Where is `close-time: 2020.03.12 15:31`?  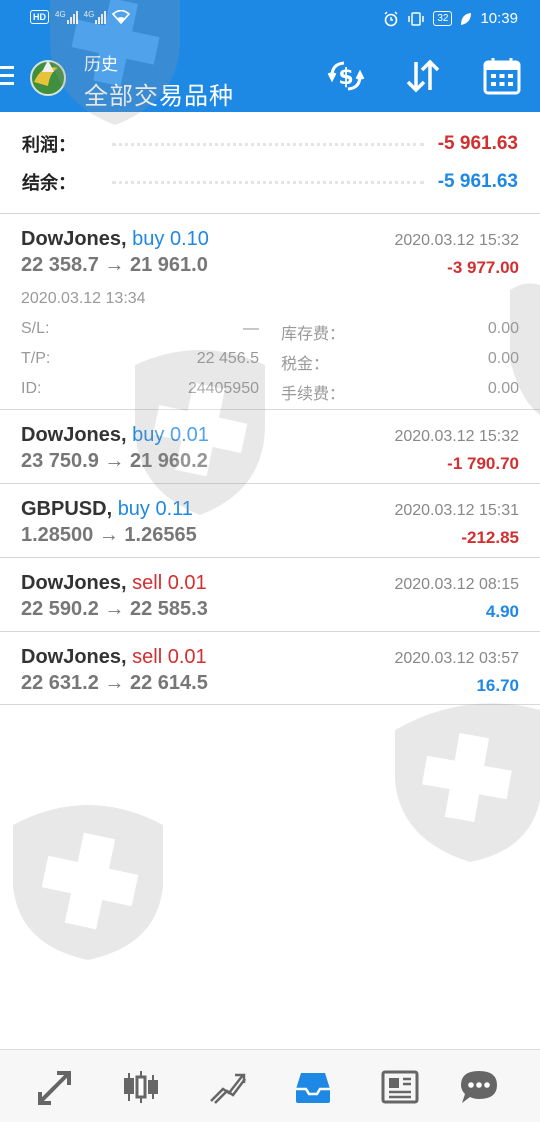 close-time: 2020.03.12 15:31 is located at coordinates (456, 510).